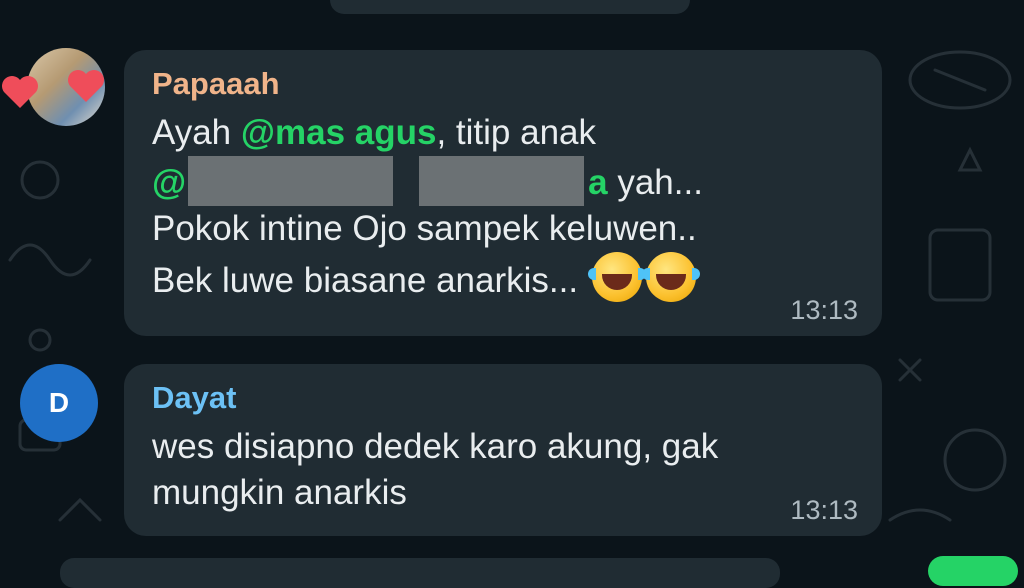 This screenshot has height=588, width=1024. I want to click on next-outgoing-bubble-edge, so click(973, 571).